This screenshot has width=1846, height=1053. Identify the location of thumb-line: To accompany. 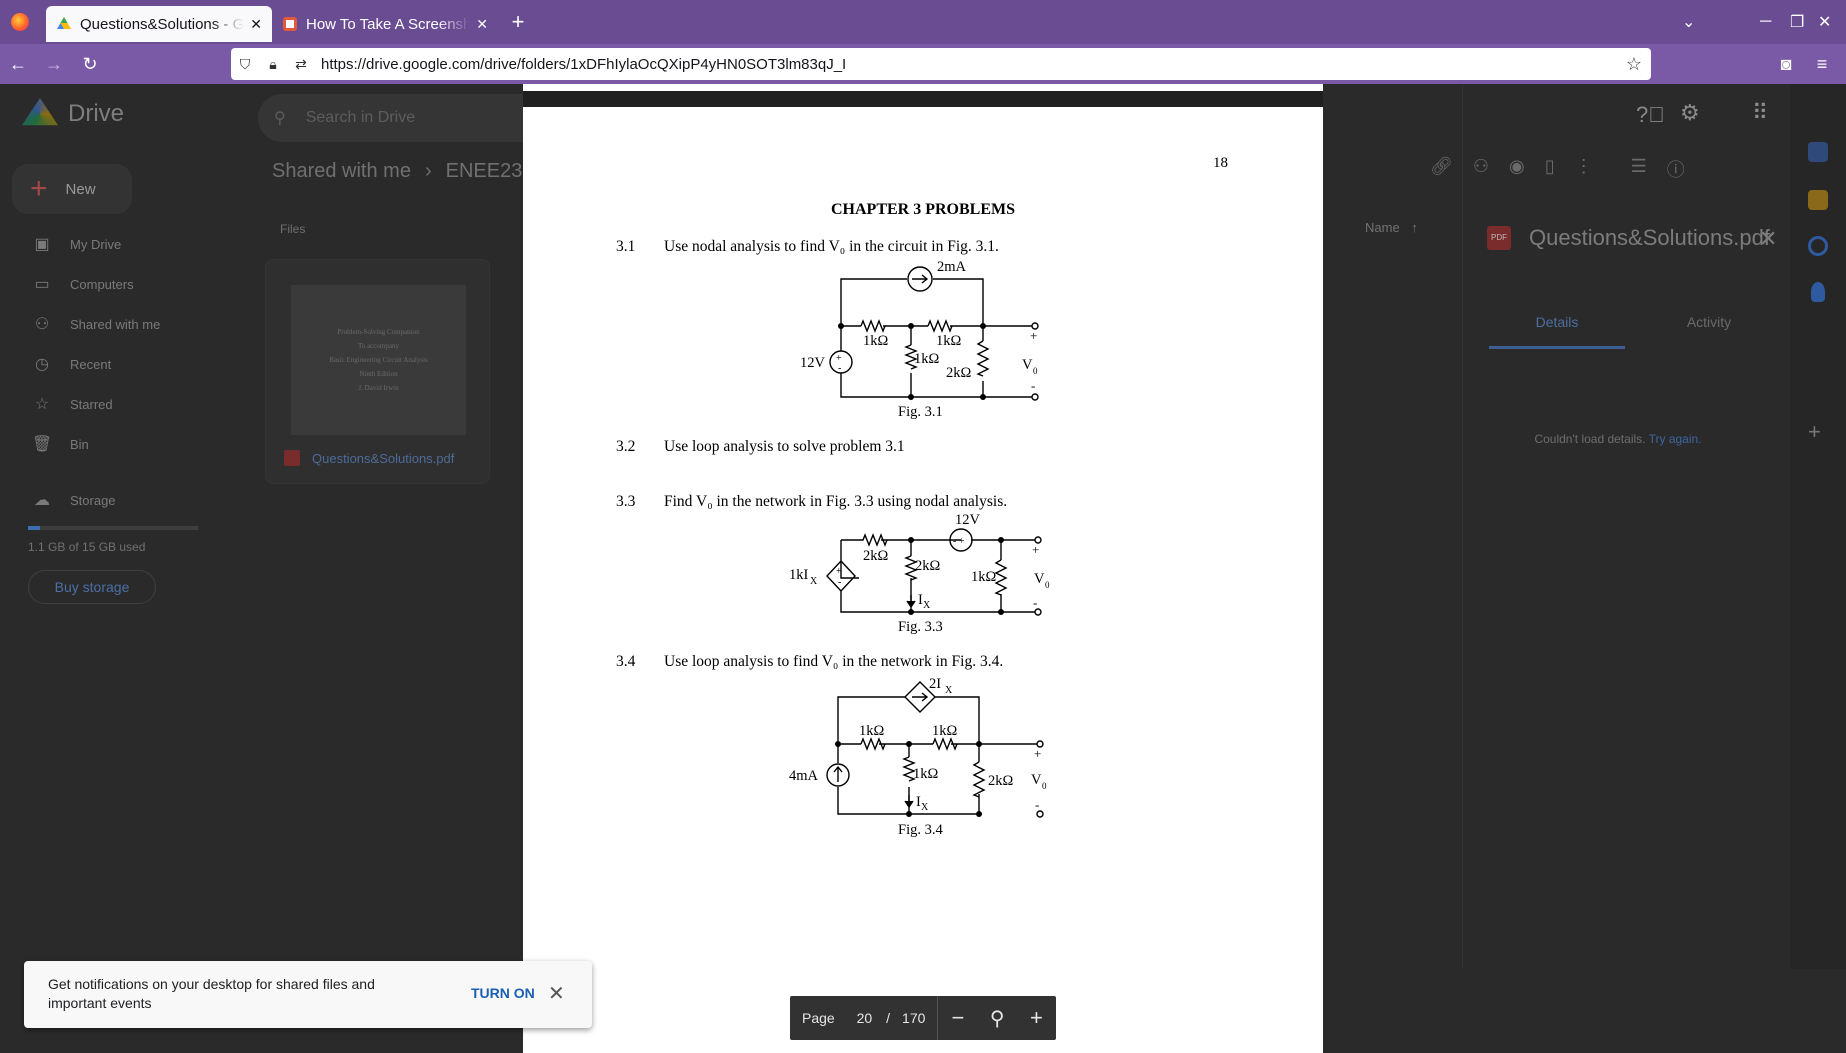
(378, 346).